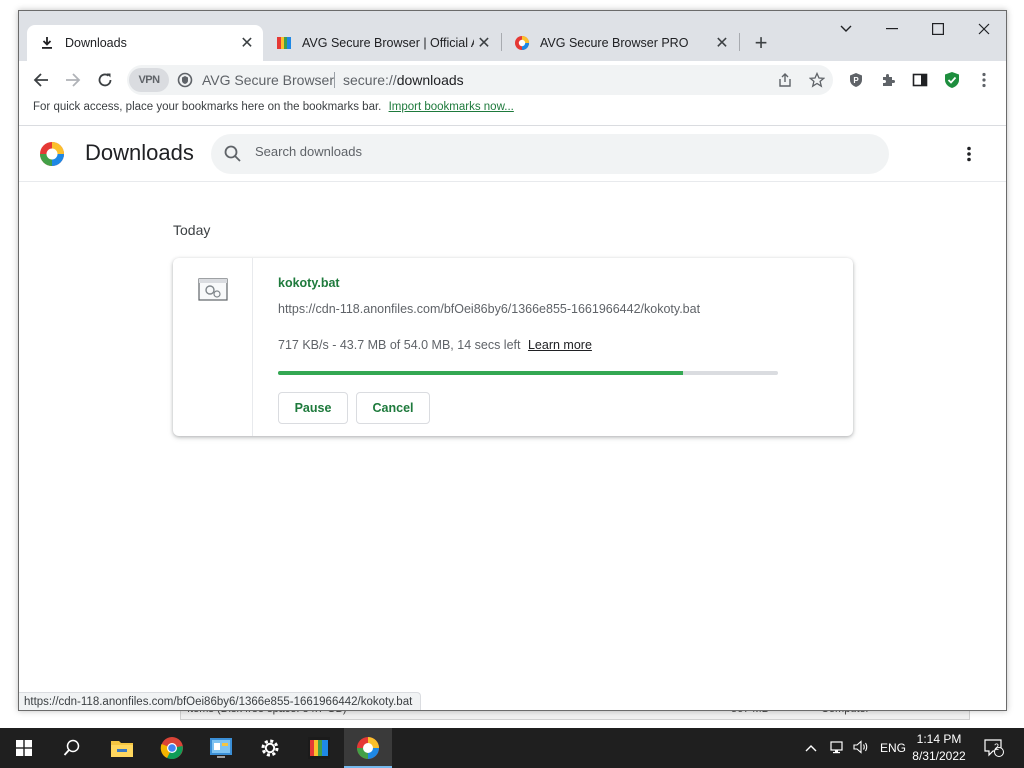 The image size is (1024, 768). I want to click on action-center-button: 2, so click(994, 748).